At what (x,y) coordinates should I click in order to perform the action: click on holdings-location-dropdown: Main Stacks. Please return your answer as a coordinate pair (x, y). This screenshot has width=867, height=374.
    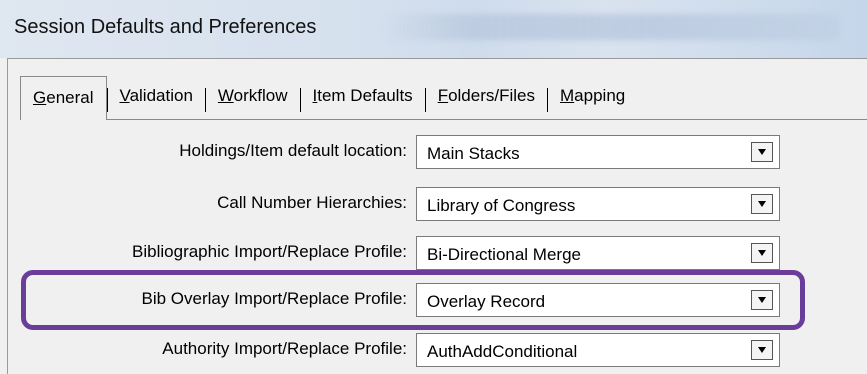
    Looking at the image, I should click on (598, 152).